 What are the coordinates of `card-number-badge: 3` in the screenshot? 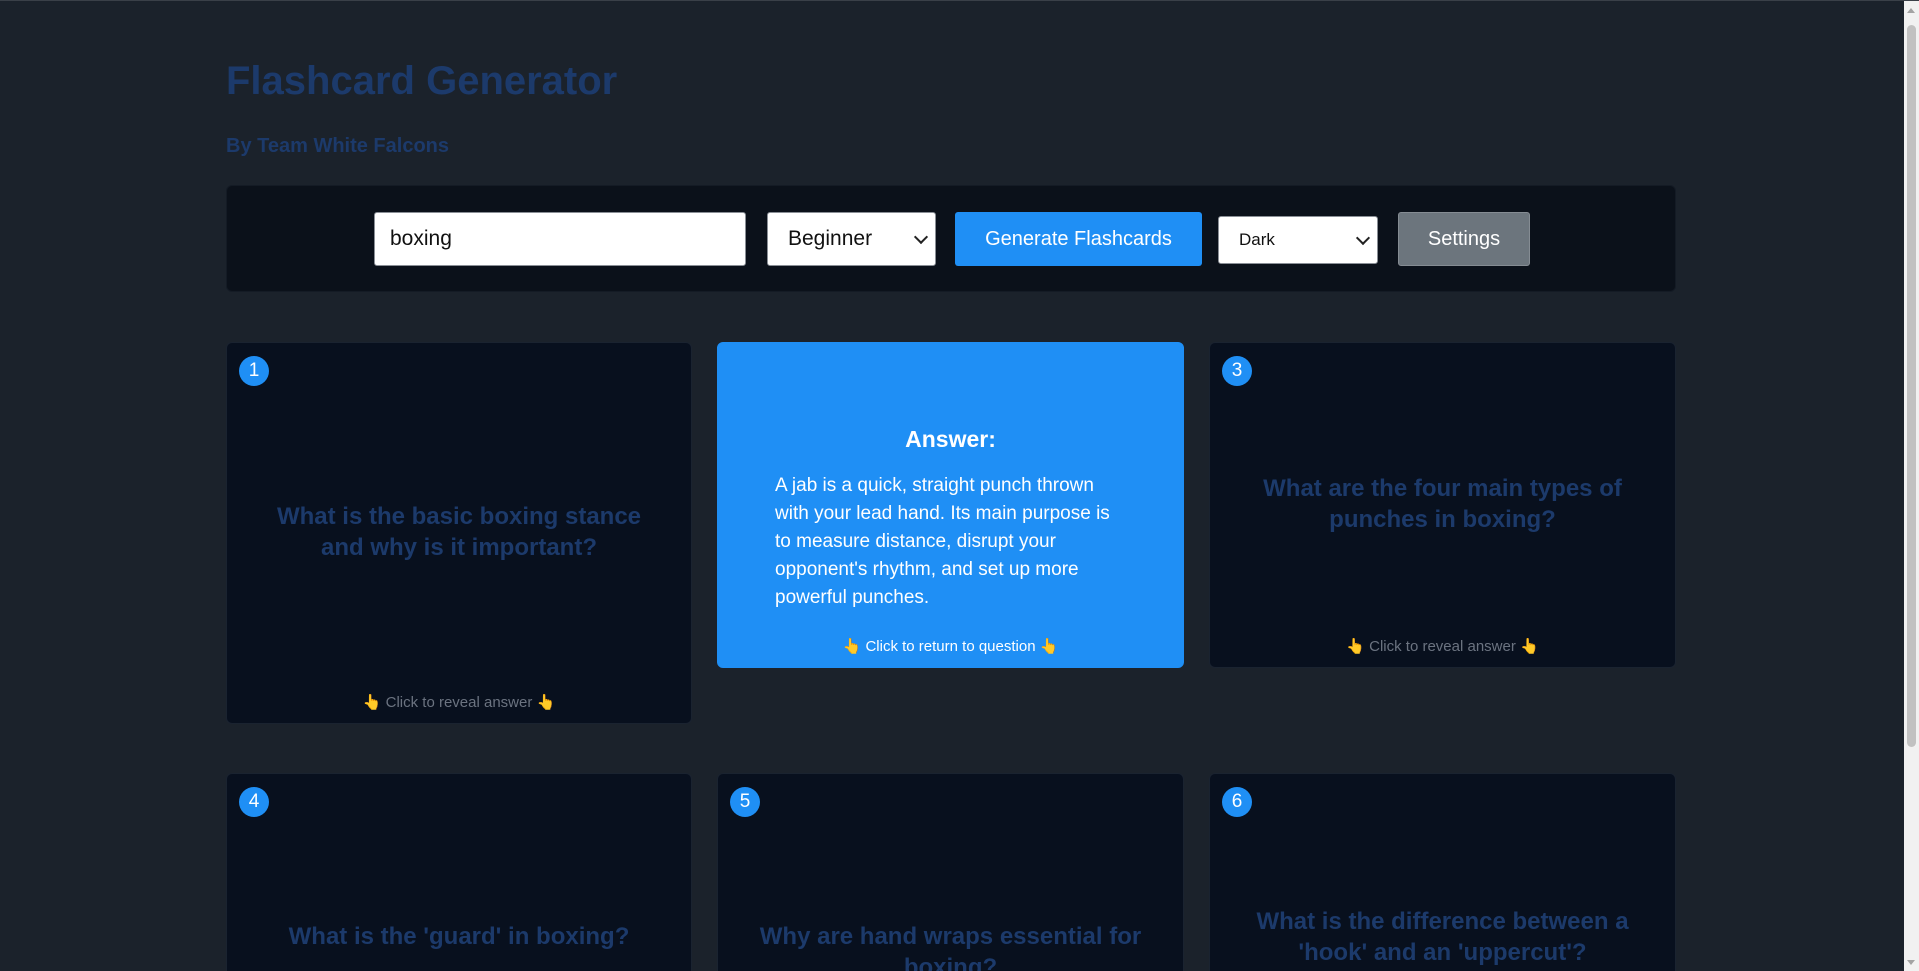 It's located at (1237, 371).